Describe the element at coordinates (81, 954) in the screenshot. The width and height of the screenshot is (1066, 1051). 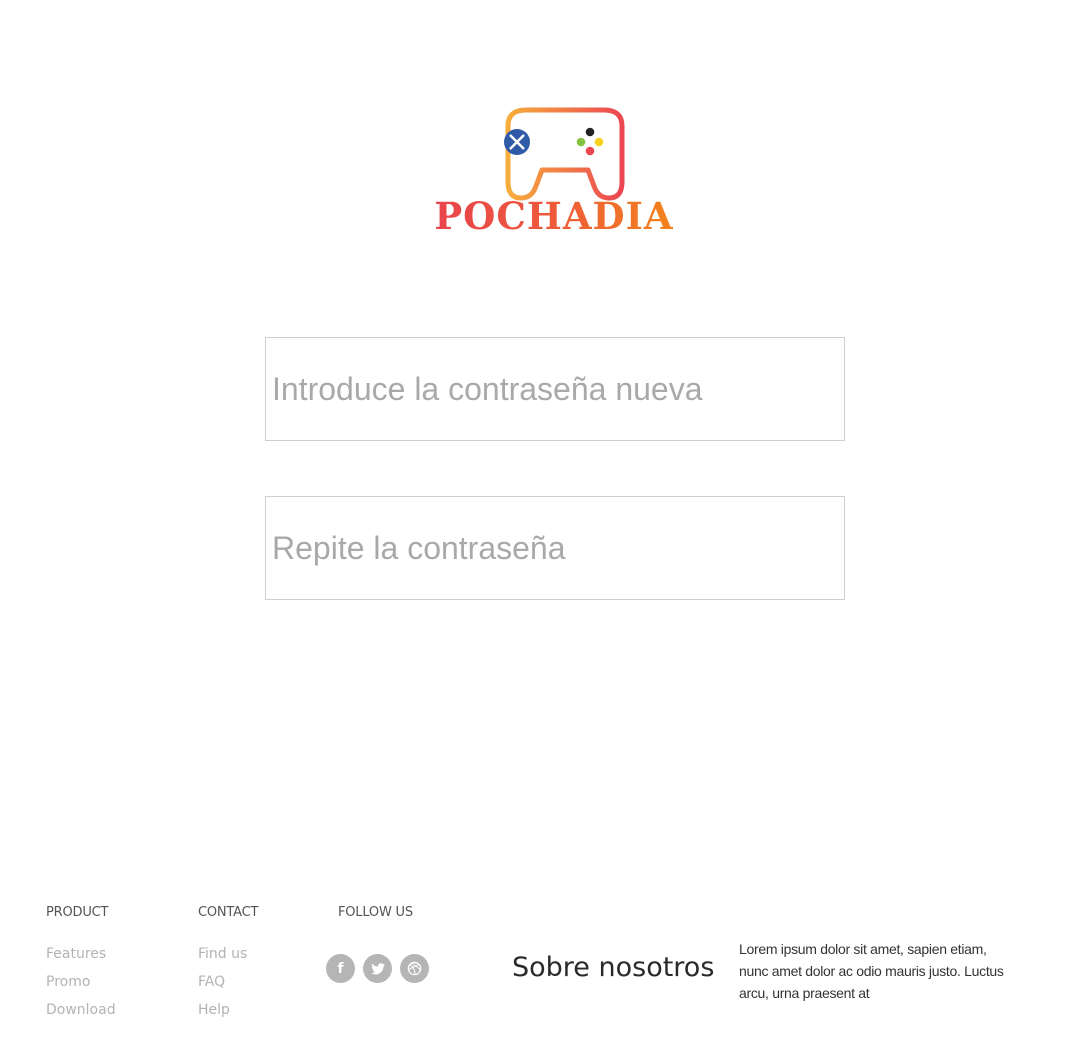
I see `footer-link-features: Features` at that location.